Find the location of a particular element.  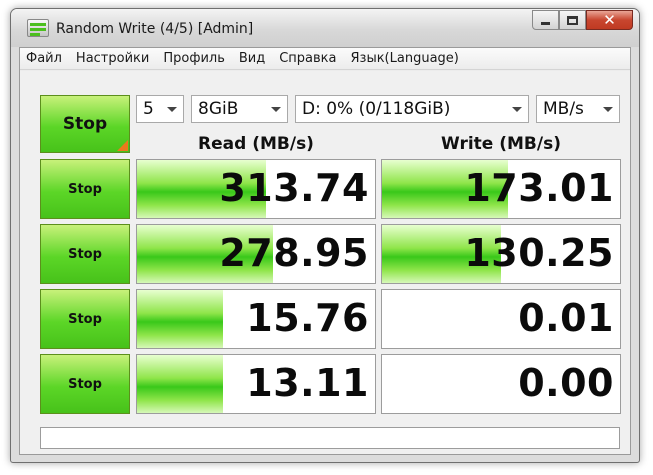

read-value: 13.11 is located at coordinates (307, 383).